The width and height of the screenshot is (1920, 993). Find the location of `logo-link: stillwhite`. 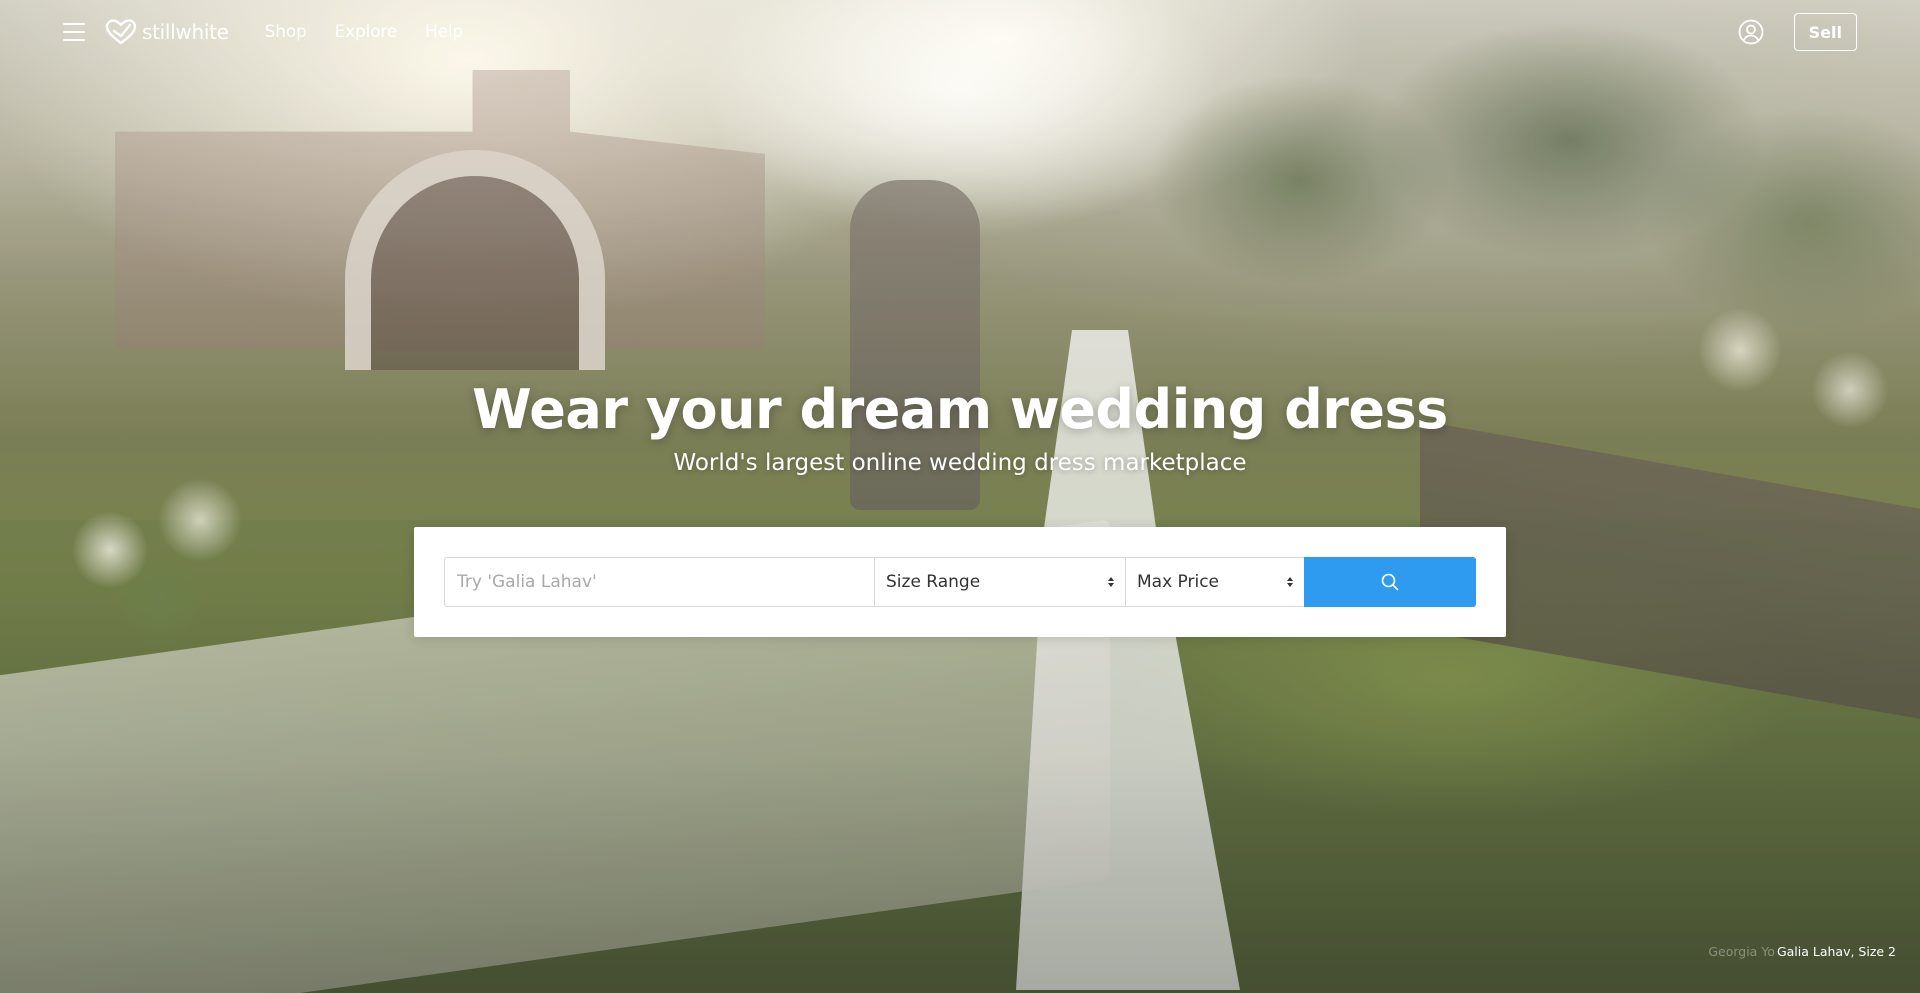

logo-link: stillwhite is located at coordinates (167, 32).